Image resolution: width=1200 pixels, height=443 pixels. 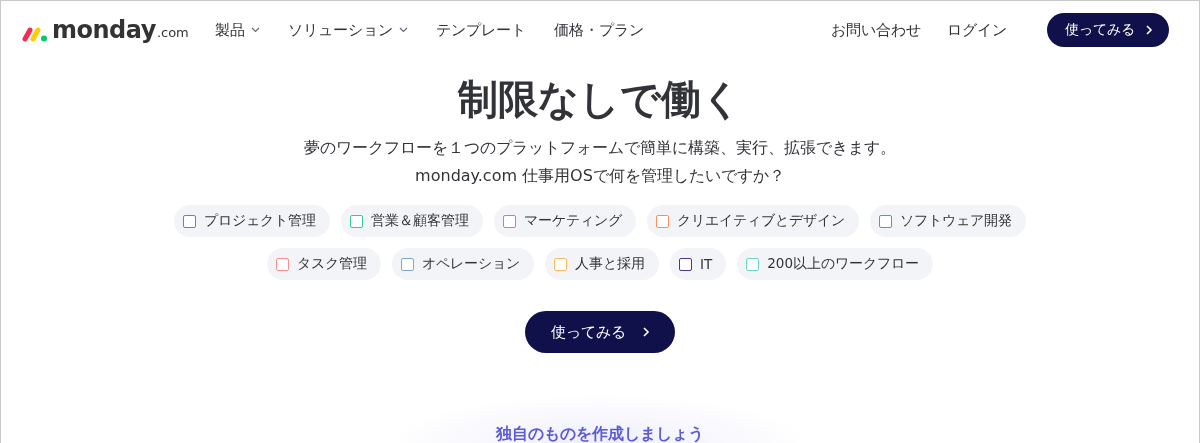 I want to click on hero-subtitle: monday.com 仕事用OSで何を管理したいですか？, so click(x=600, y=176).